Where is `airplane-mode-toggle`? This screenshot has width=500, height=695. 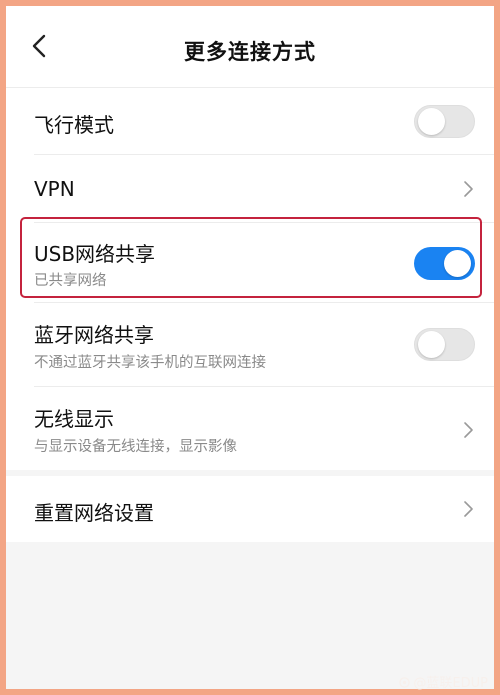 airplane-mode-toggle is located at coordinates (444, 121).